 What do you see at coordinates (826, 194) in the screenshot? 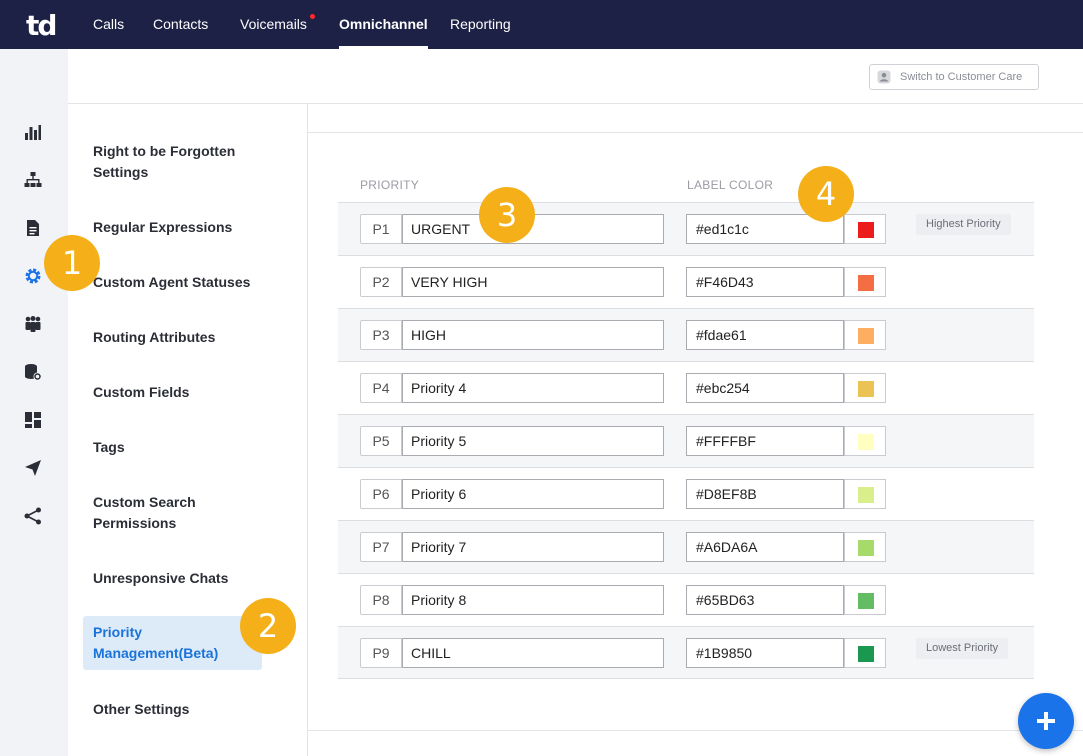
I see `callout-badge-4: 4` at bounding box center [826, 194].